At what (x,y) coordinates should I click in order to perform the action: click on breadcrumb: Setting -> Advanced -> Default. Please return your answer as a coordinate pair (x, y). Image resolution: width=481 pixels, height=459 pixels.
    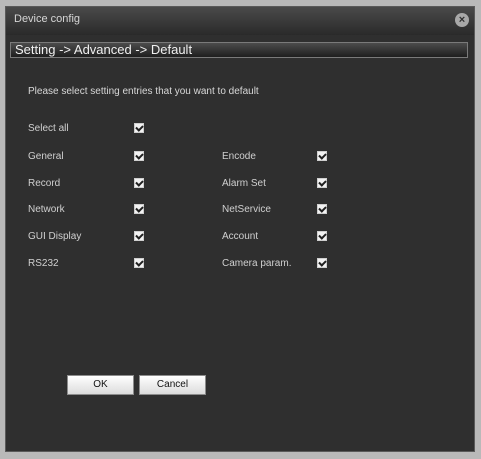
    Looking at the image, I should click on (239, 50).